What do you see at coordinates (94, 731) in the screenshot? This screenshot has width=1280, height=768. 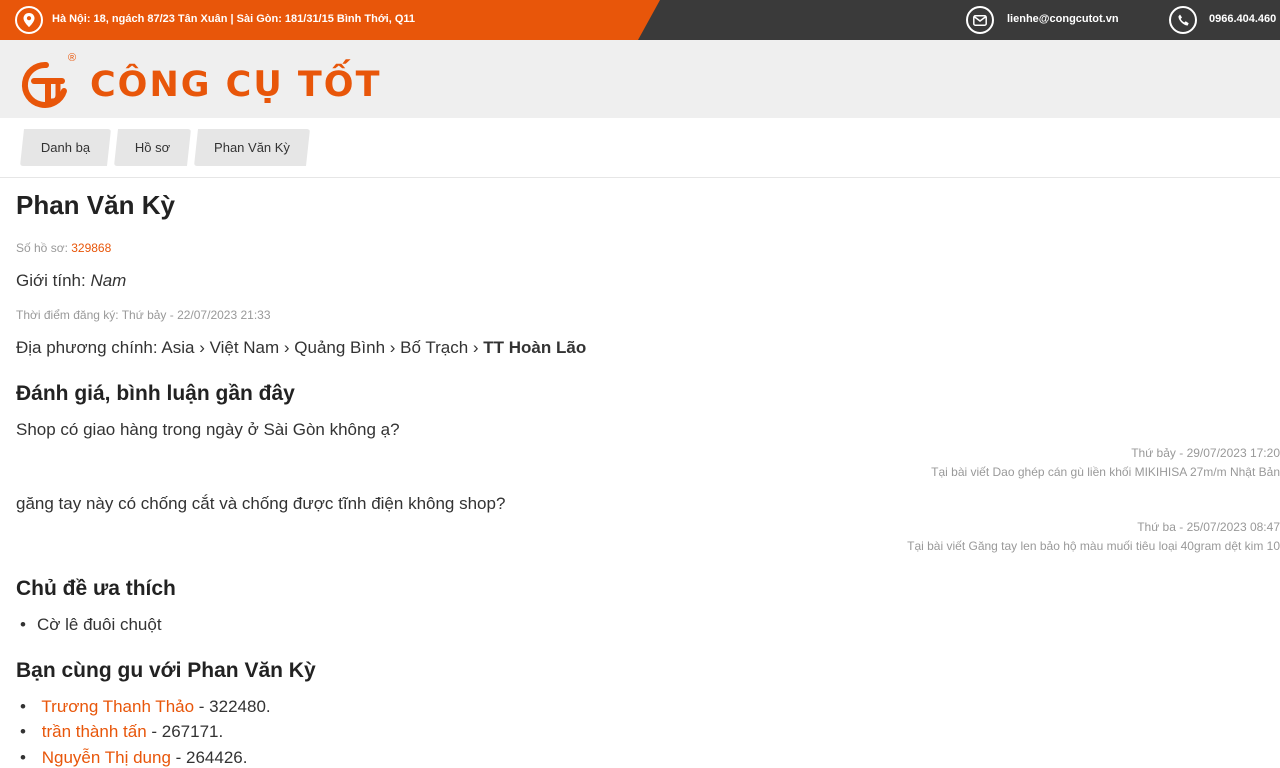 I see `peer-link: trần thành tấn` at bounding box center [94, 731].